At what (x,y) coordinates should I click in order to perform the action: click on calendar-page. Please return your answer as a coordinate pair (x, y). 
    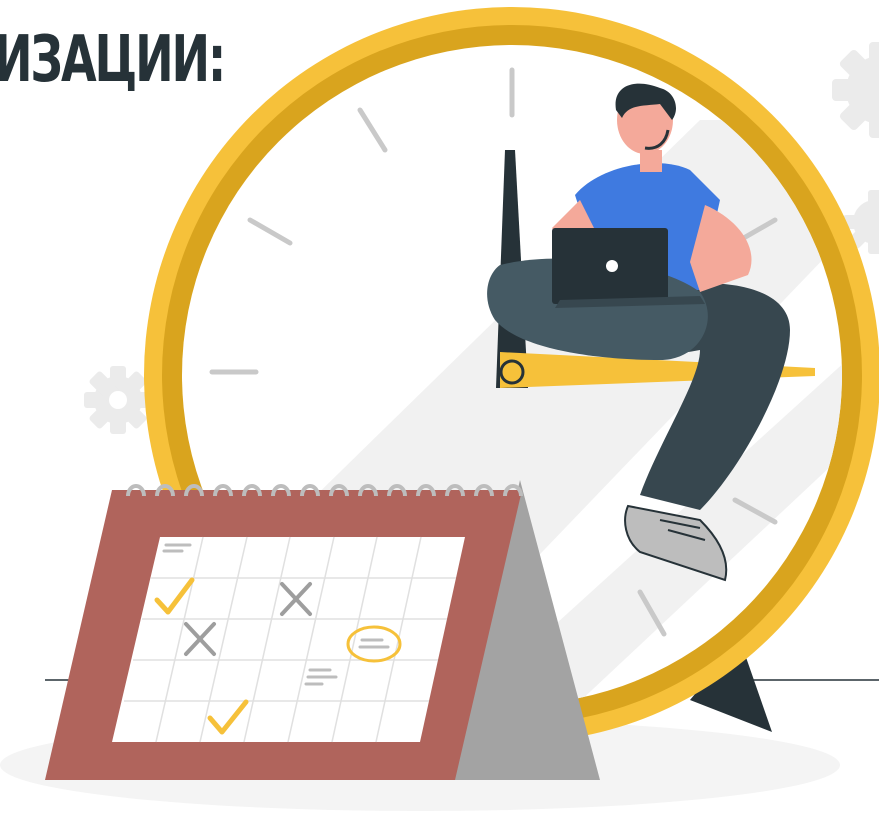
    Looking at the image, I should click on (288, 639).